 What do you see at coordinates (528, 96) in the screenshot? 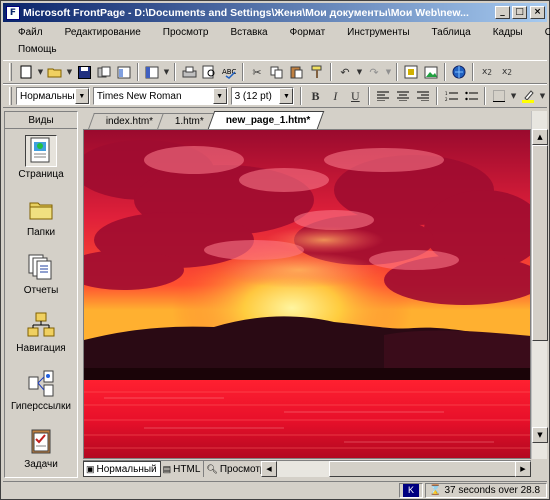
I see `highlight-icon` at bounding box center [528, 96].